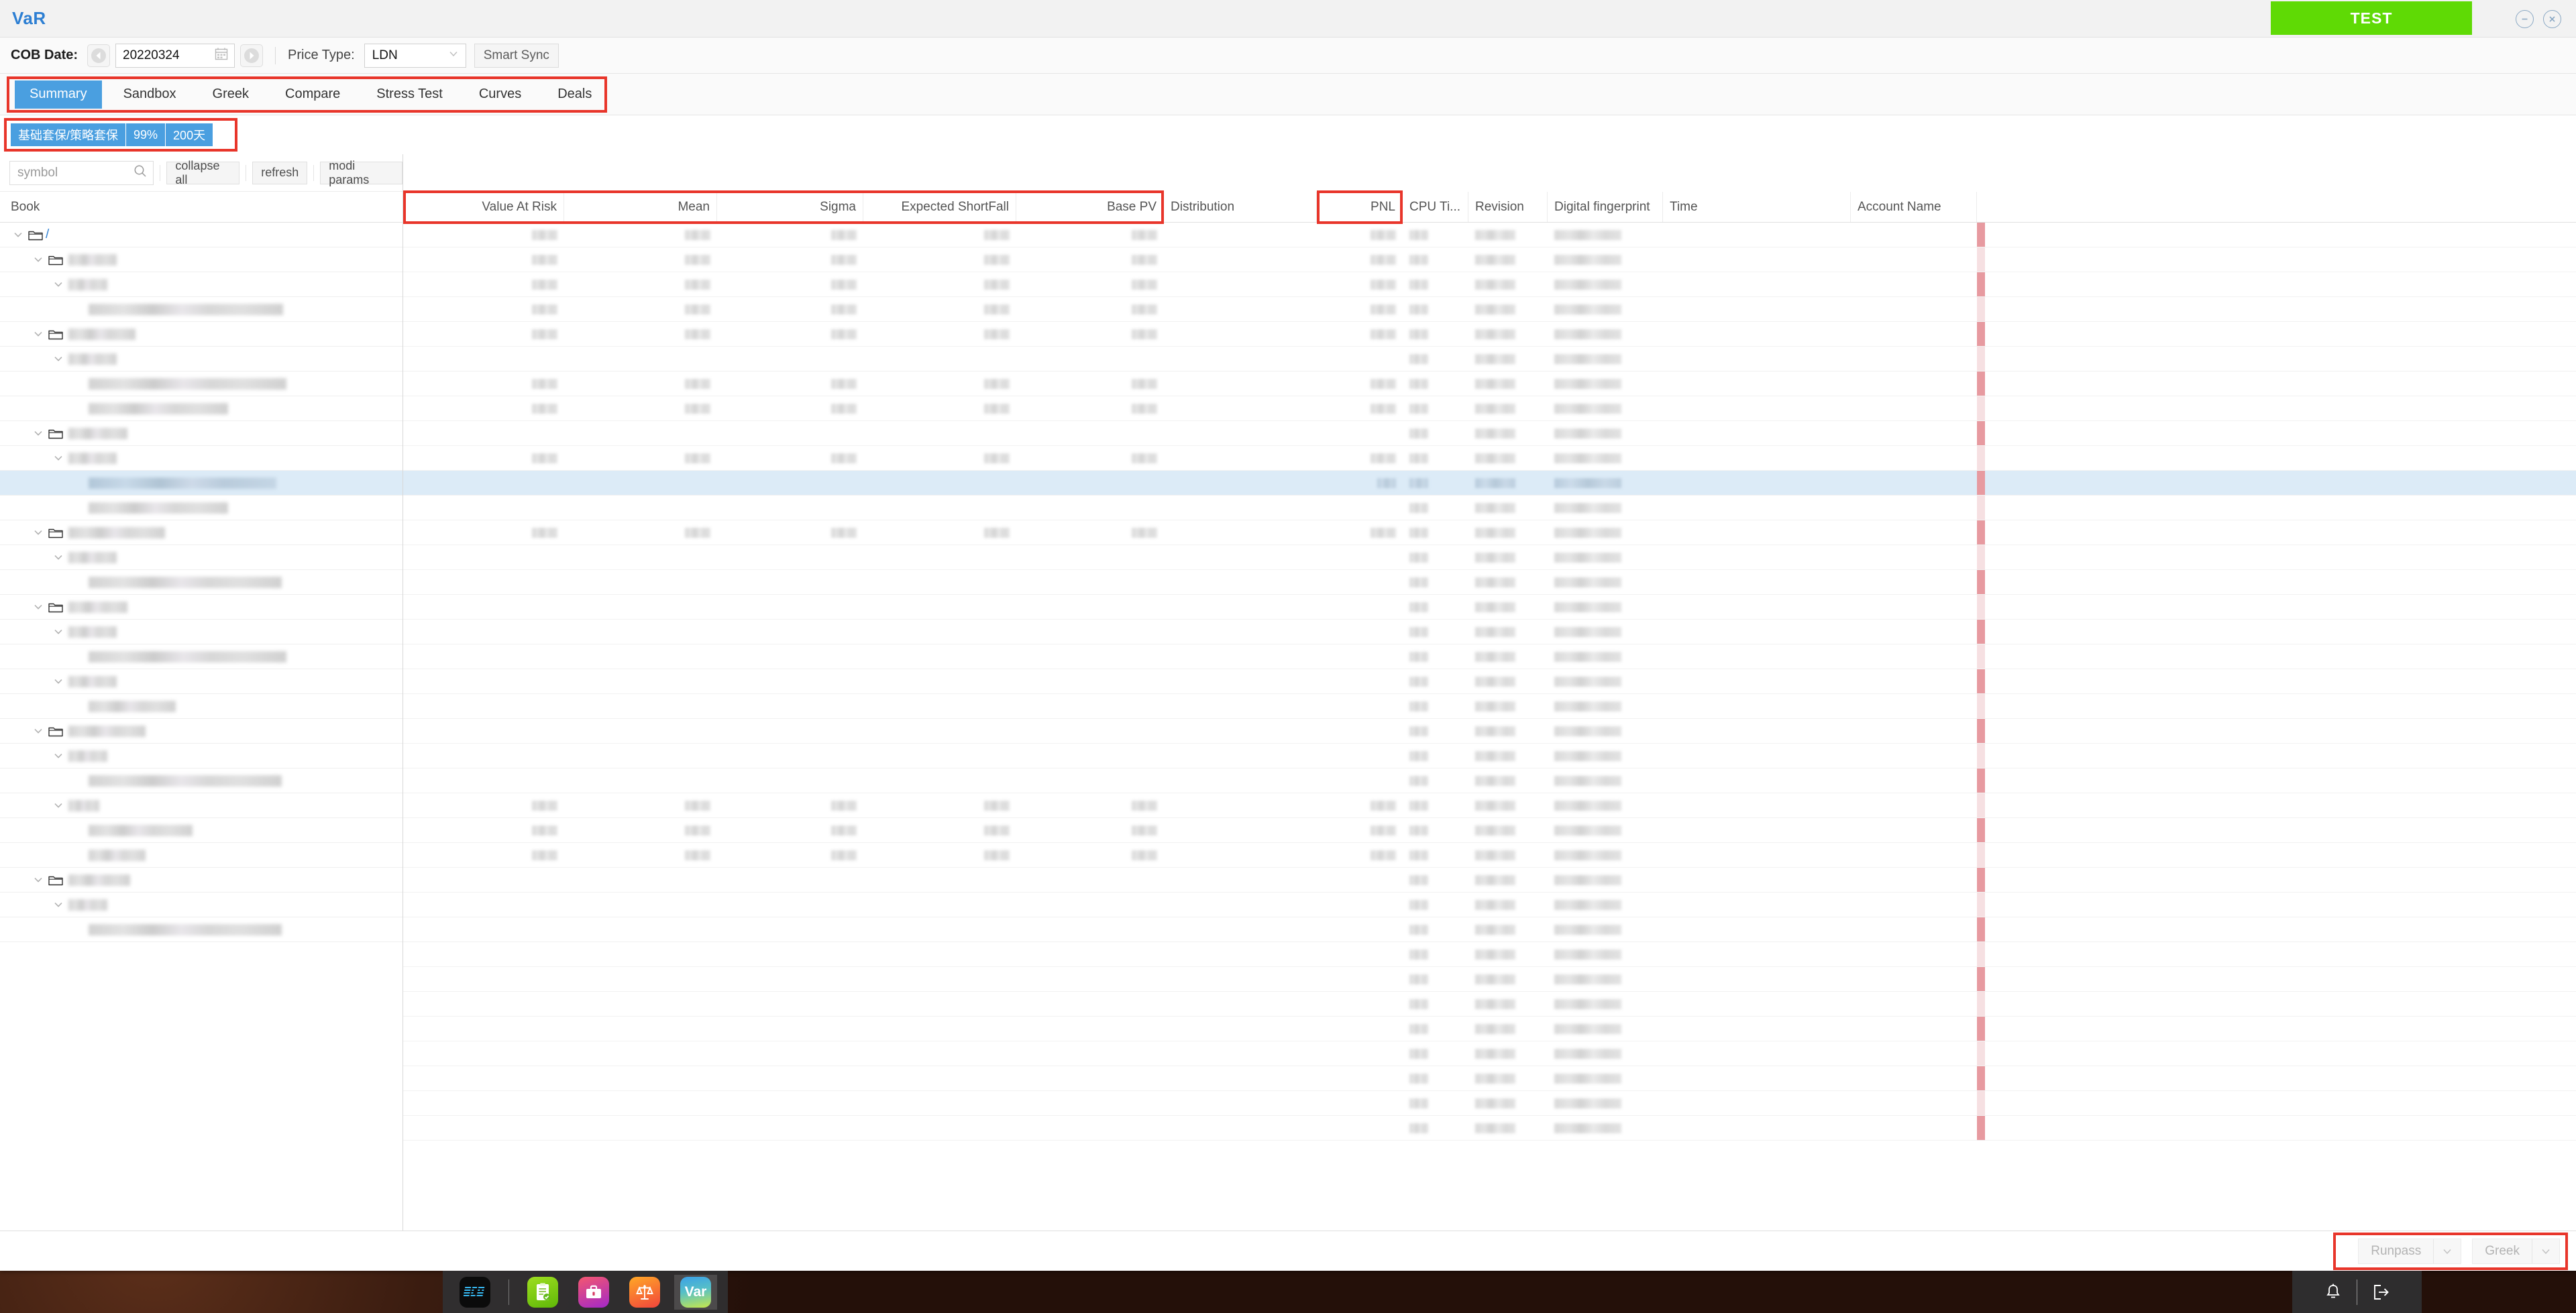 The height and width of the screenshot is (1313, 2576). Describe the element at coordinates (1090, 207) in the screenshot. I see `grid-header-base-pv: Base PV` at that location.